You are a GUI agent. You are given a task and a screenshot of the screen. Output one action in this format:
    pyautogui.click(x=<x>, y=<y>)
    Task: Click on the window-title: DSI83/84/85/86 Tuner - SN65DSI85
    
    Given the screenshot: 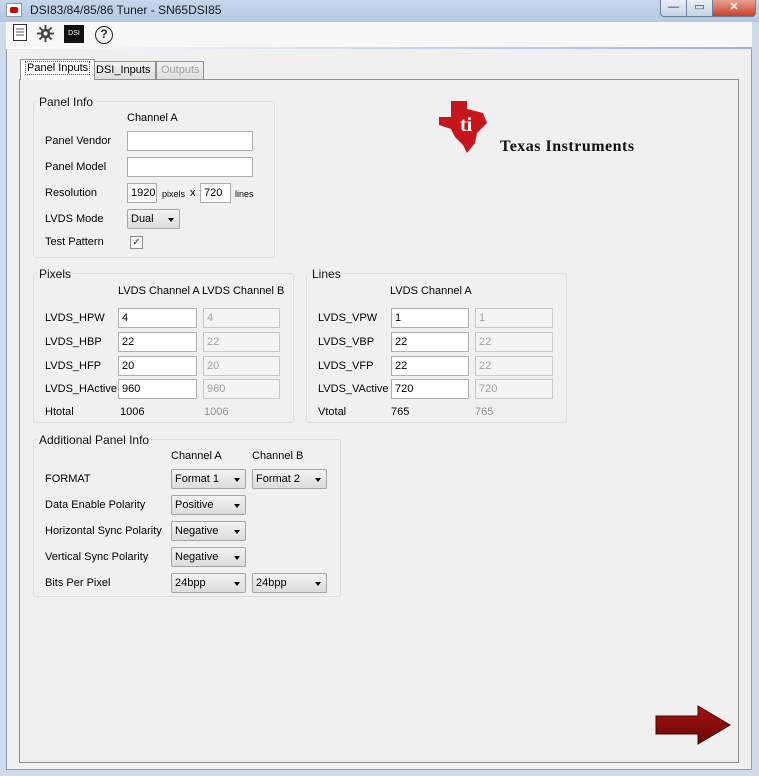 What is the action you would take?
    pyautogui.click(x=126, y=10)
    